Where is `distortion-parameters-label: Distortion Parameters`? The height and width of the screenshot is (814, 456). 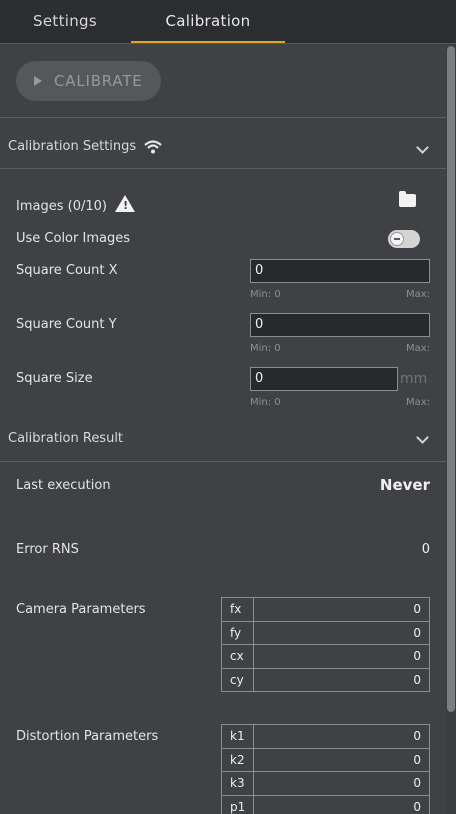 distortion-parameters-label: Distortion Parameters is located at coordinates (87, 736).